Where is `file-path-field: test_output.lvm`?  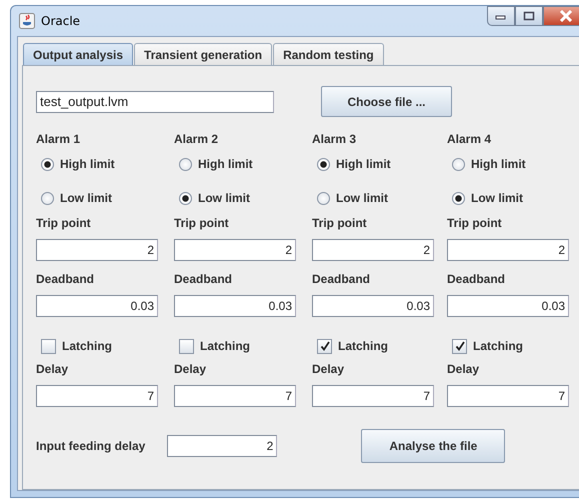 file-path-field: test_output.lvm is located at coordinates (155, 101).